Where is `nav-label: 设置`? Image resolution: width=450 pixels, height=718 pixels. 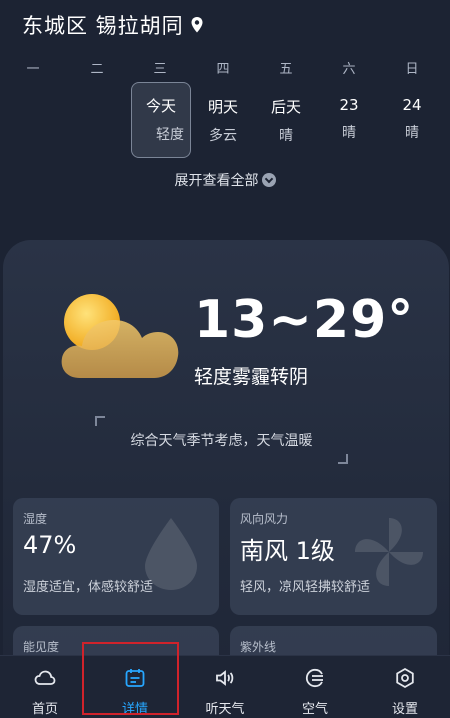 nav-label: 设置 is located at coordinates (404, 709).